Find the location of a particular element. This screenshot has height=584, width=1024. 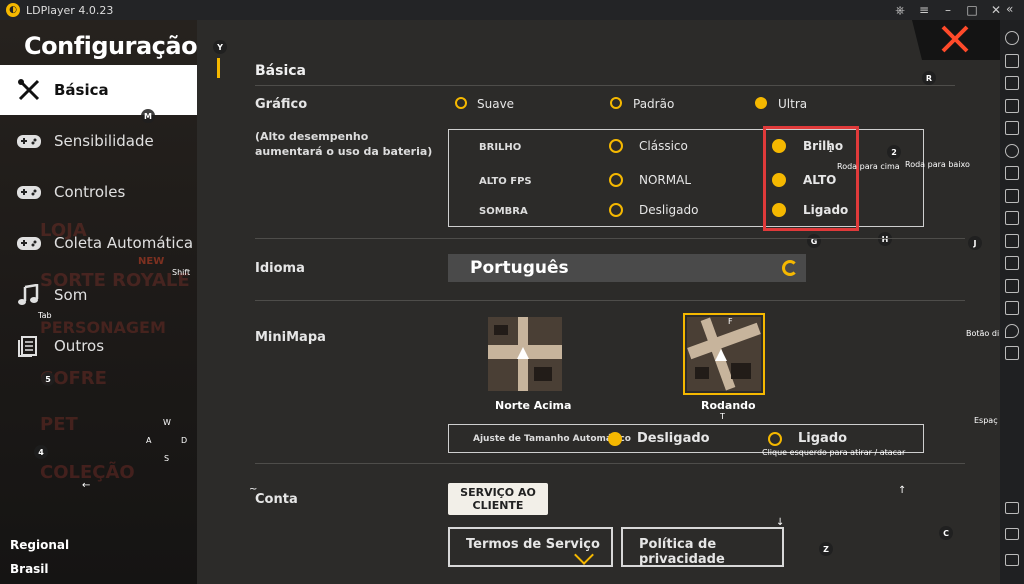

sidebar-item-som: Som is located at coordinates (98, 295).